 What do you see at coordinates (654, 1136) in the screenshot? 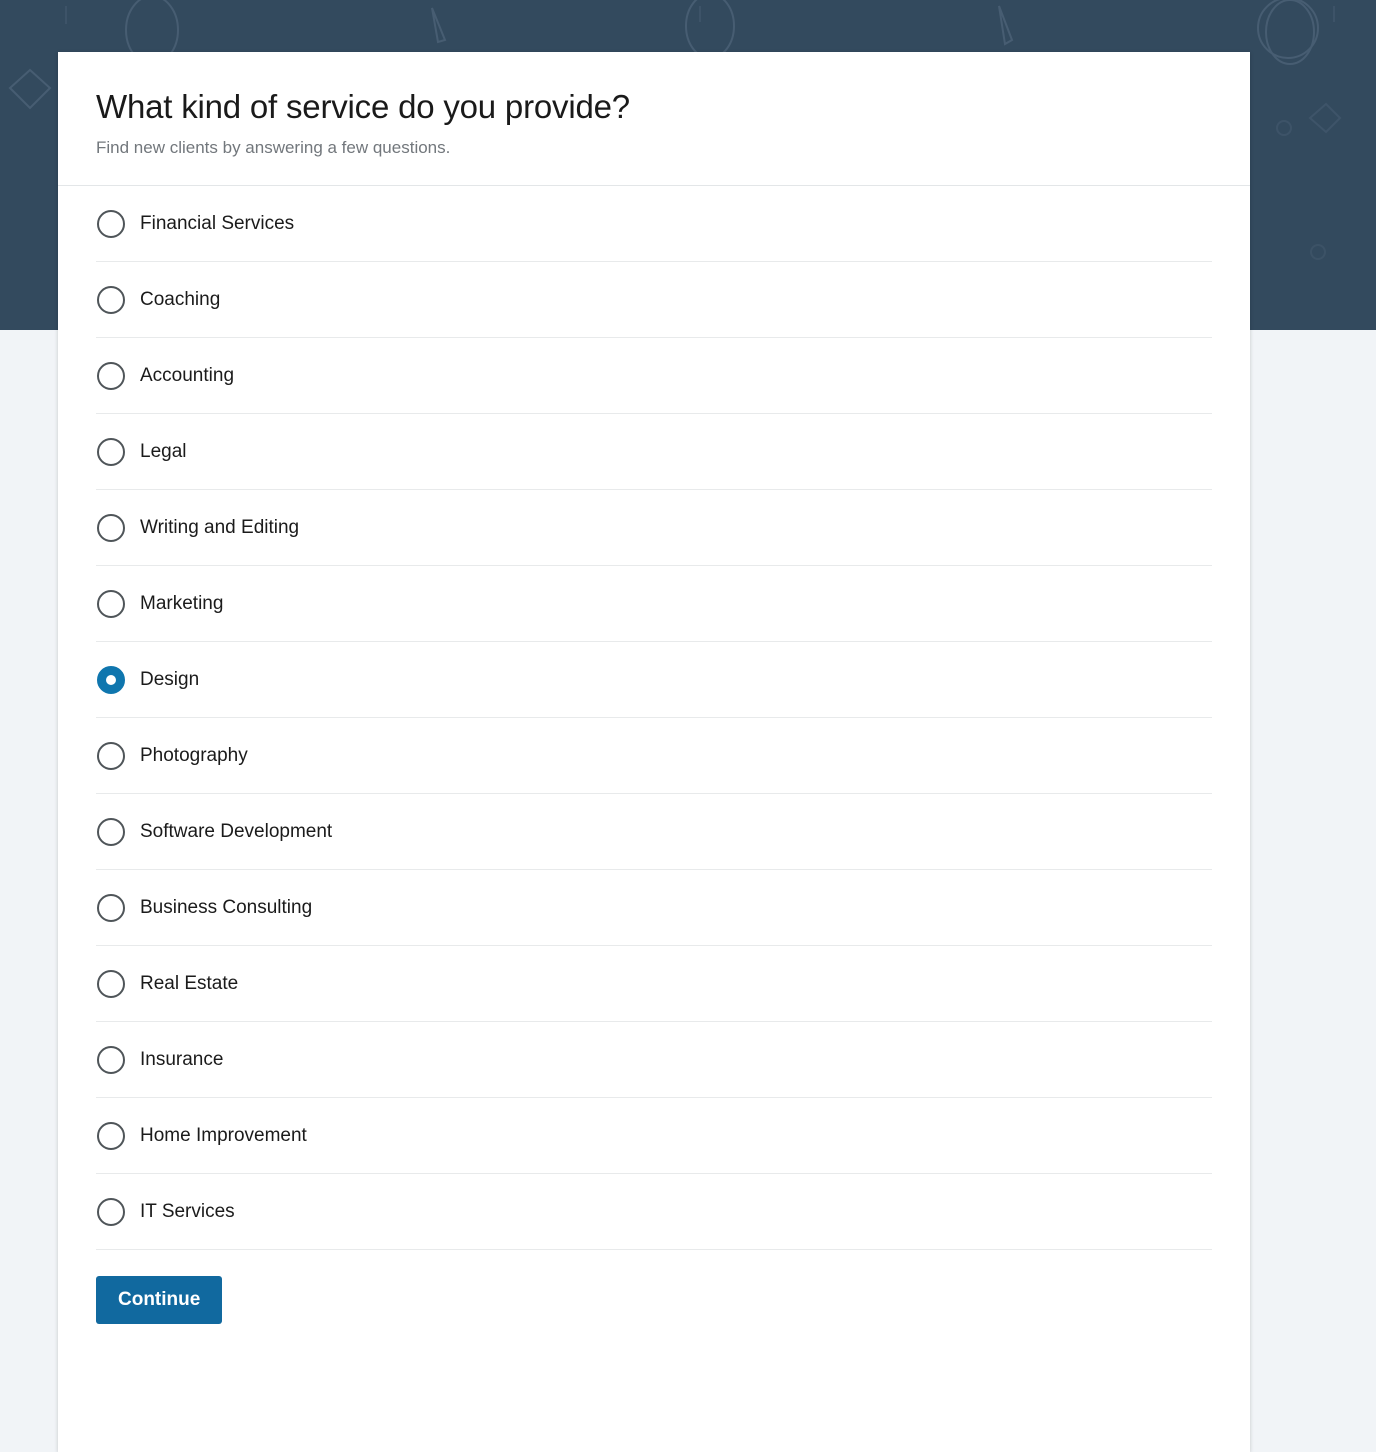
I see `service-option-home-improvement: Home Improvement` at bounding box center [654, 1136].